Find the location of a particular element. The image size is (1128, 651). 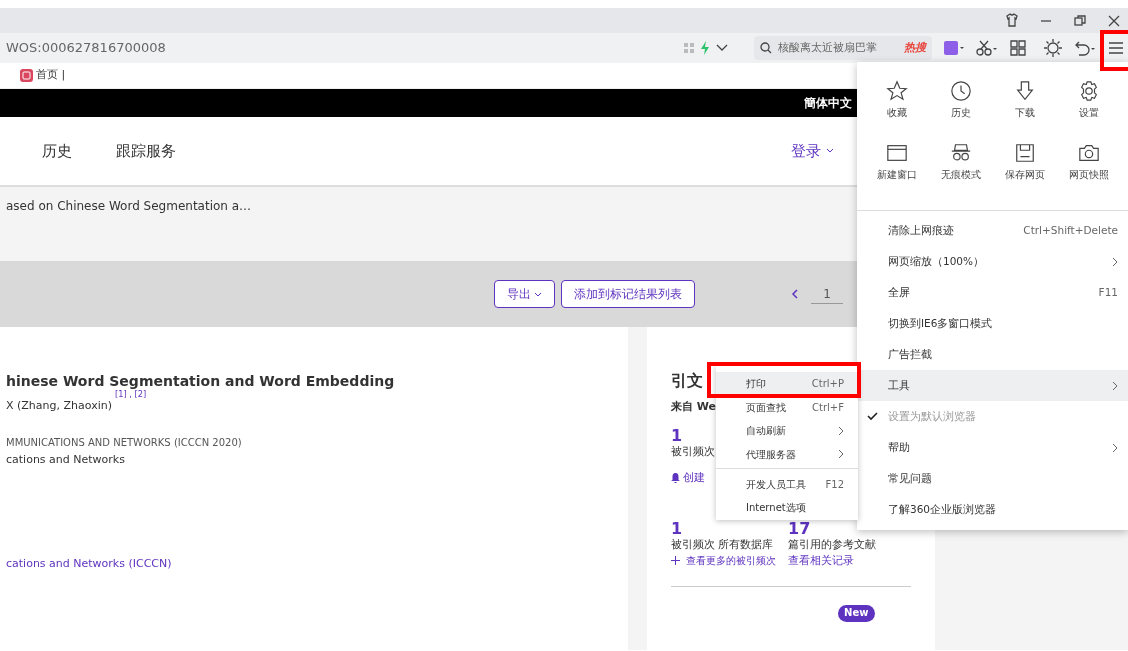

stat-label: 篇引用的参考文献 is located at coordinates (832, 544).